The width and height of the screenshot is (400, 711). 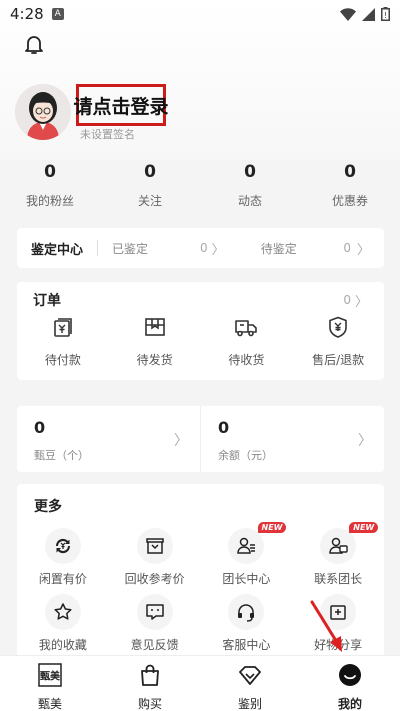 What do you see at coordinates (338, 360) in the screenshot?
I see `order-label: 售后/退款` at bounding box center [338, 360].